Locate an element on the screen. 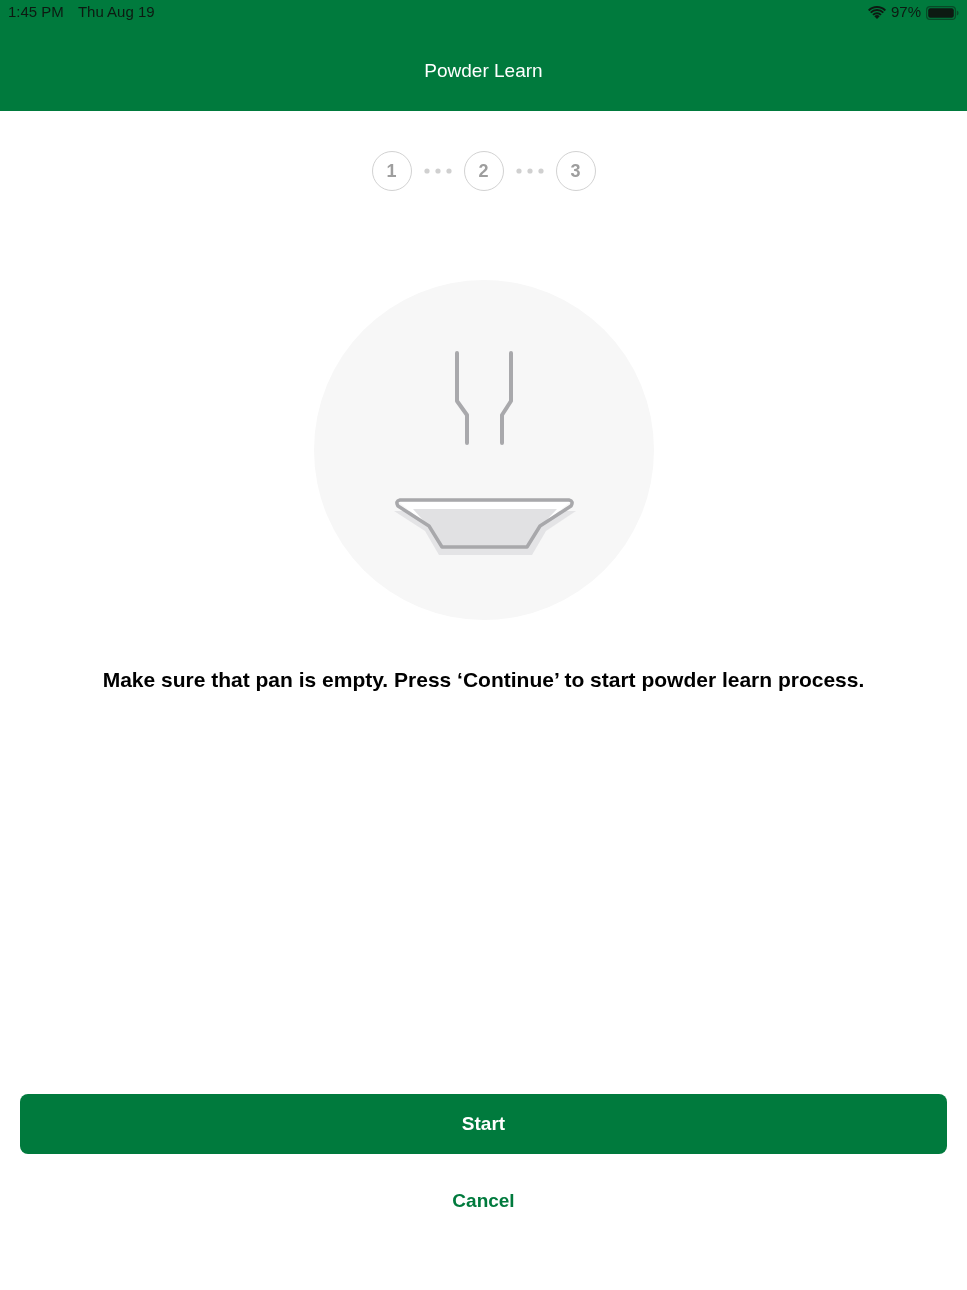 This screenshot has height=1290, width=967. wifi-icon is located at coordinates (876, 12).